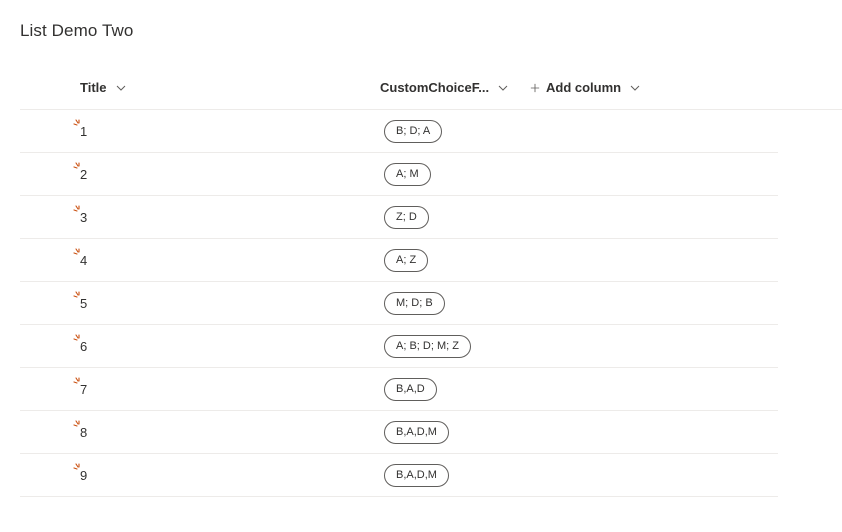  What do you see at coordinates (83, 260) in the screenshot?
I see `title-cell: 4` at bounding box center [83, 260].